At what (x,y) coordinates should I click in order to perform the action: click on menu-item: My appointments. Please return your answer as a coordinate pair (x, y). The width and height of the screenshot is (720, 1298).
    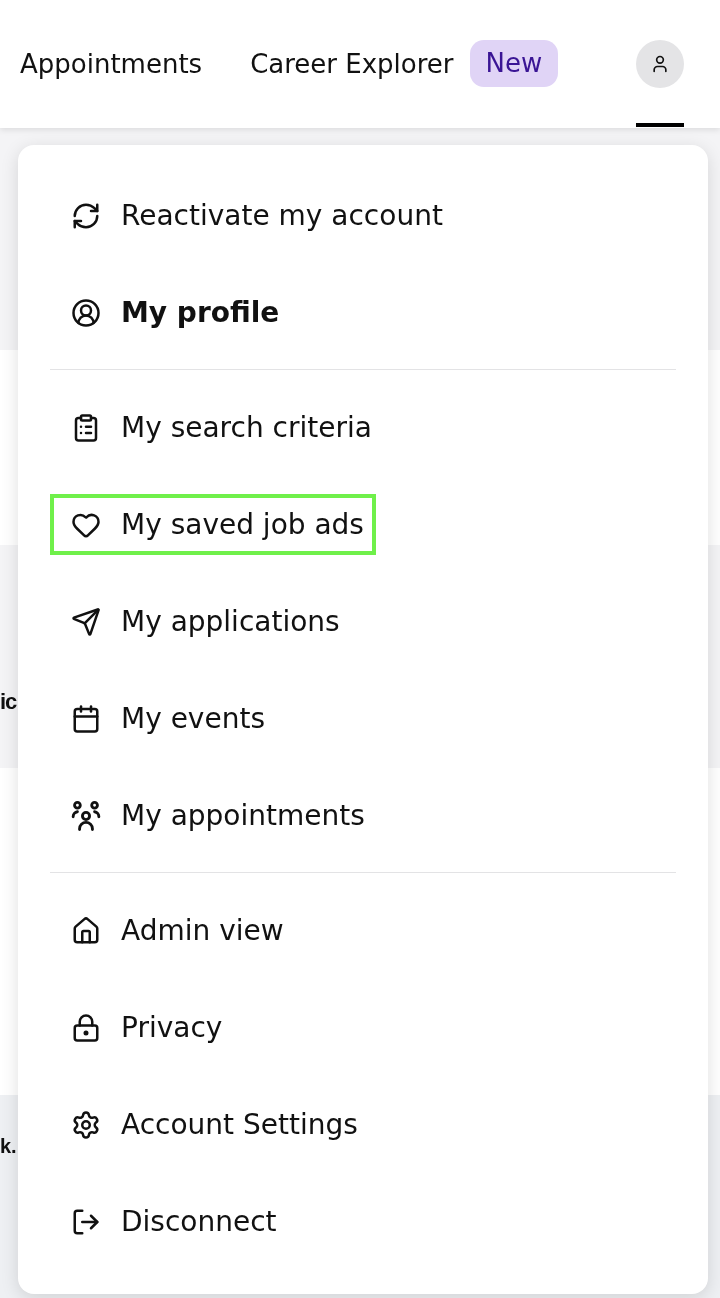
    Looking at the image, I should click on (213, 815).